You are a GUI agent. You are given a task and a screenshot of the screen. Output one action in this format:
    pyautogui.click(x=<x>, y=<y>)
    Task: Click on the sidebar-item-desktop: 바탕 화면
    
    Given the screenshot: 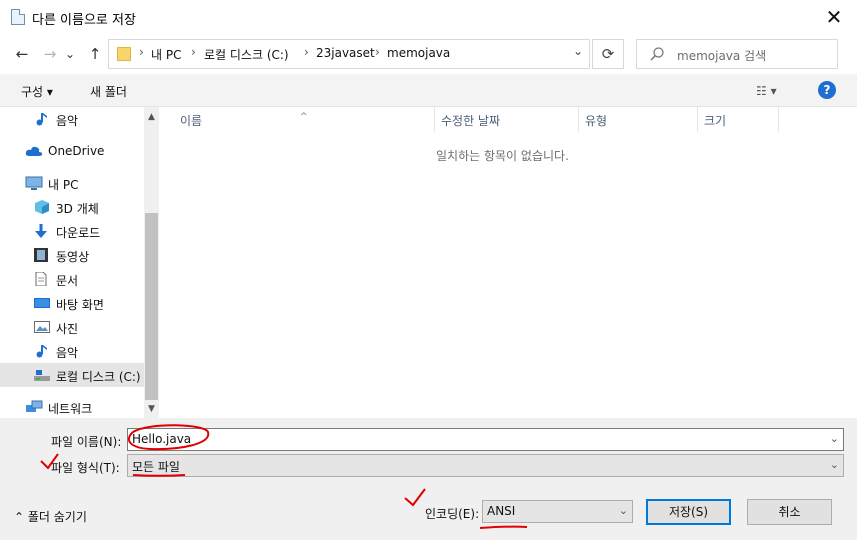 What is the action you would take?
    pyautogui.click(x=72, y=303)
    